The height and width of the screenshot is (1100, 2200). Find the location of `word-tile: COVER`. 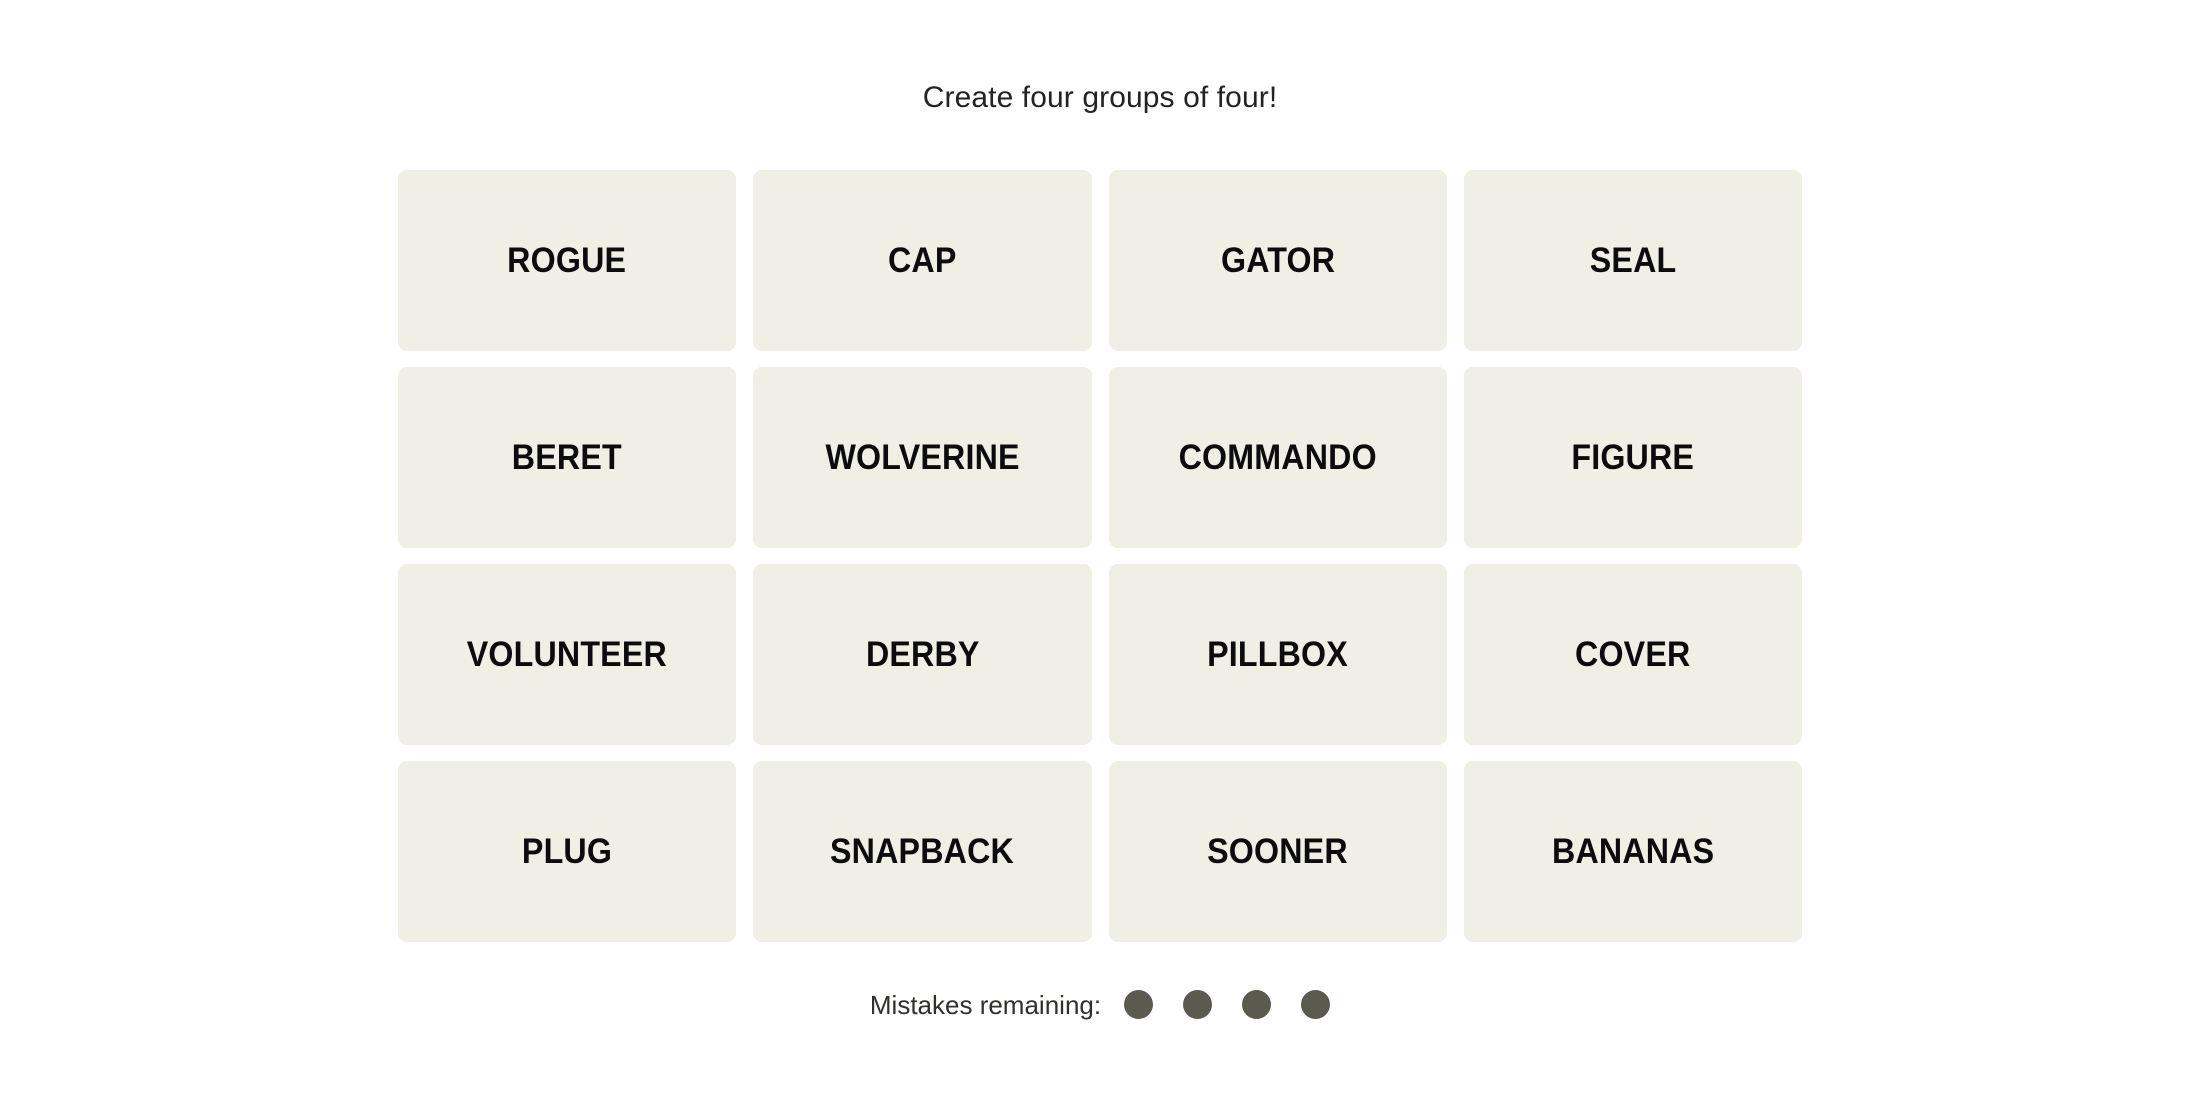

word-tile: COVER is located at coordinates (1632, 654).